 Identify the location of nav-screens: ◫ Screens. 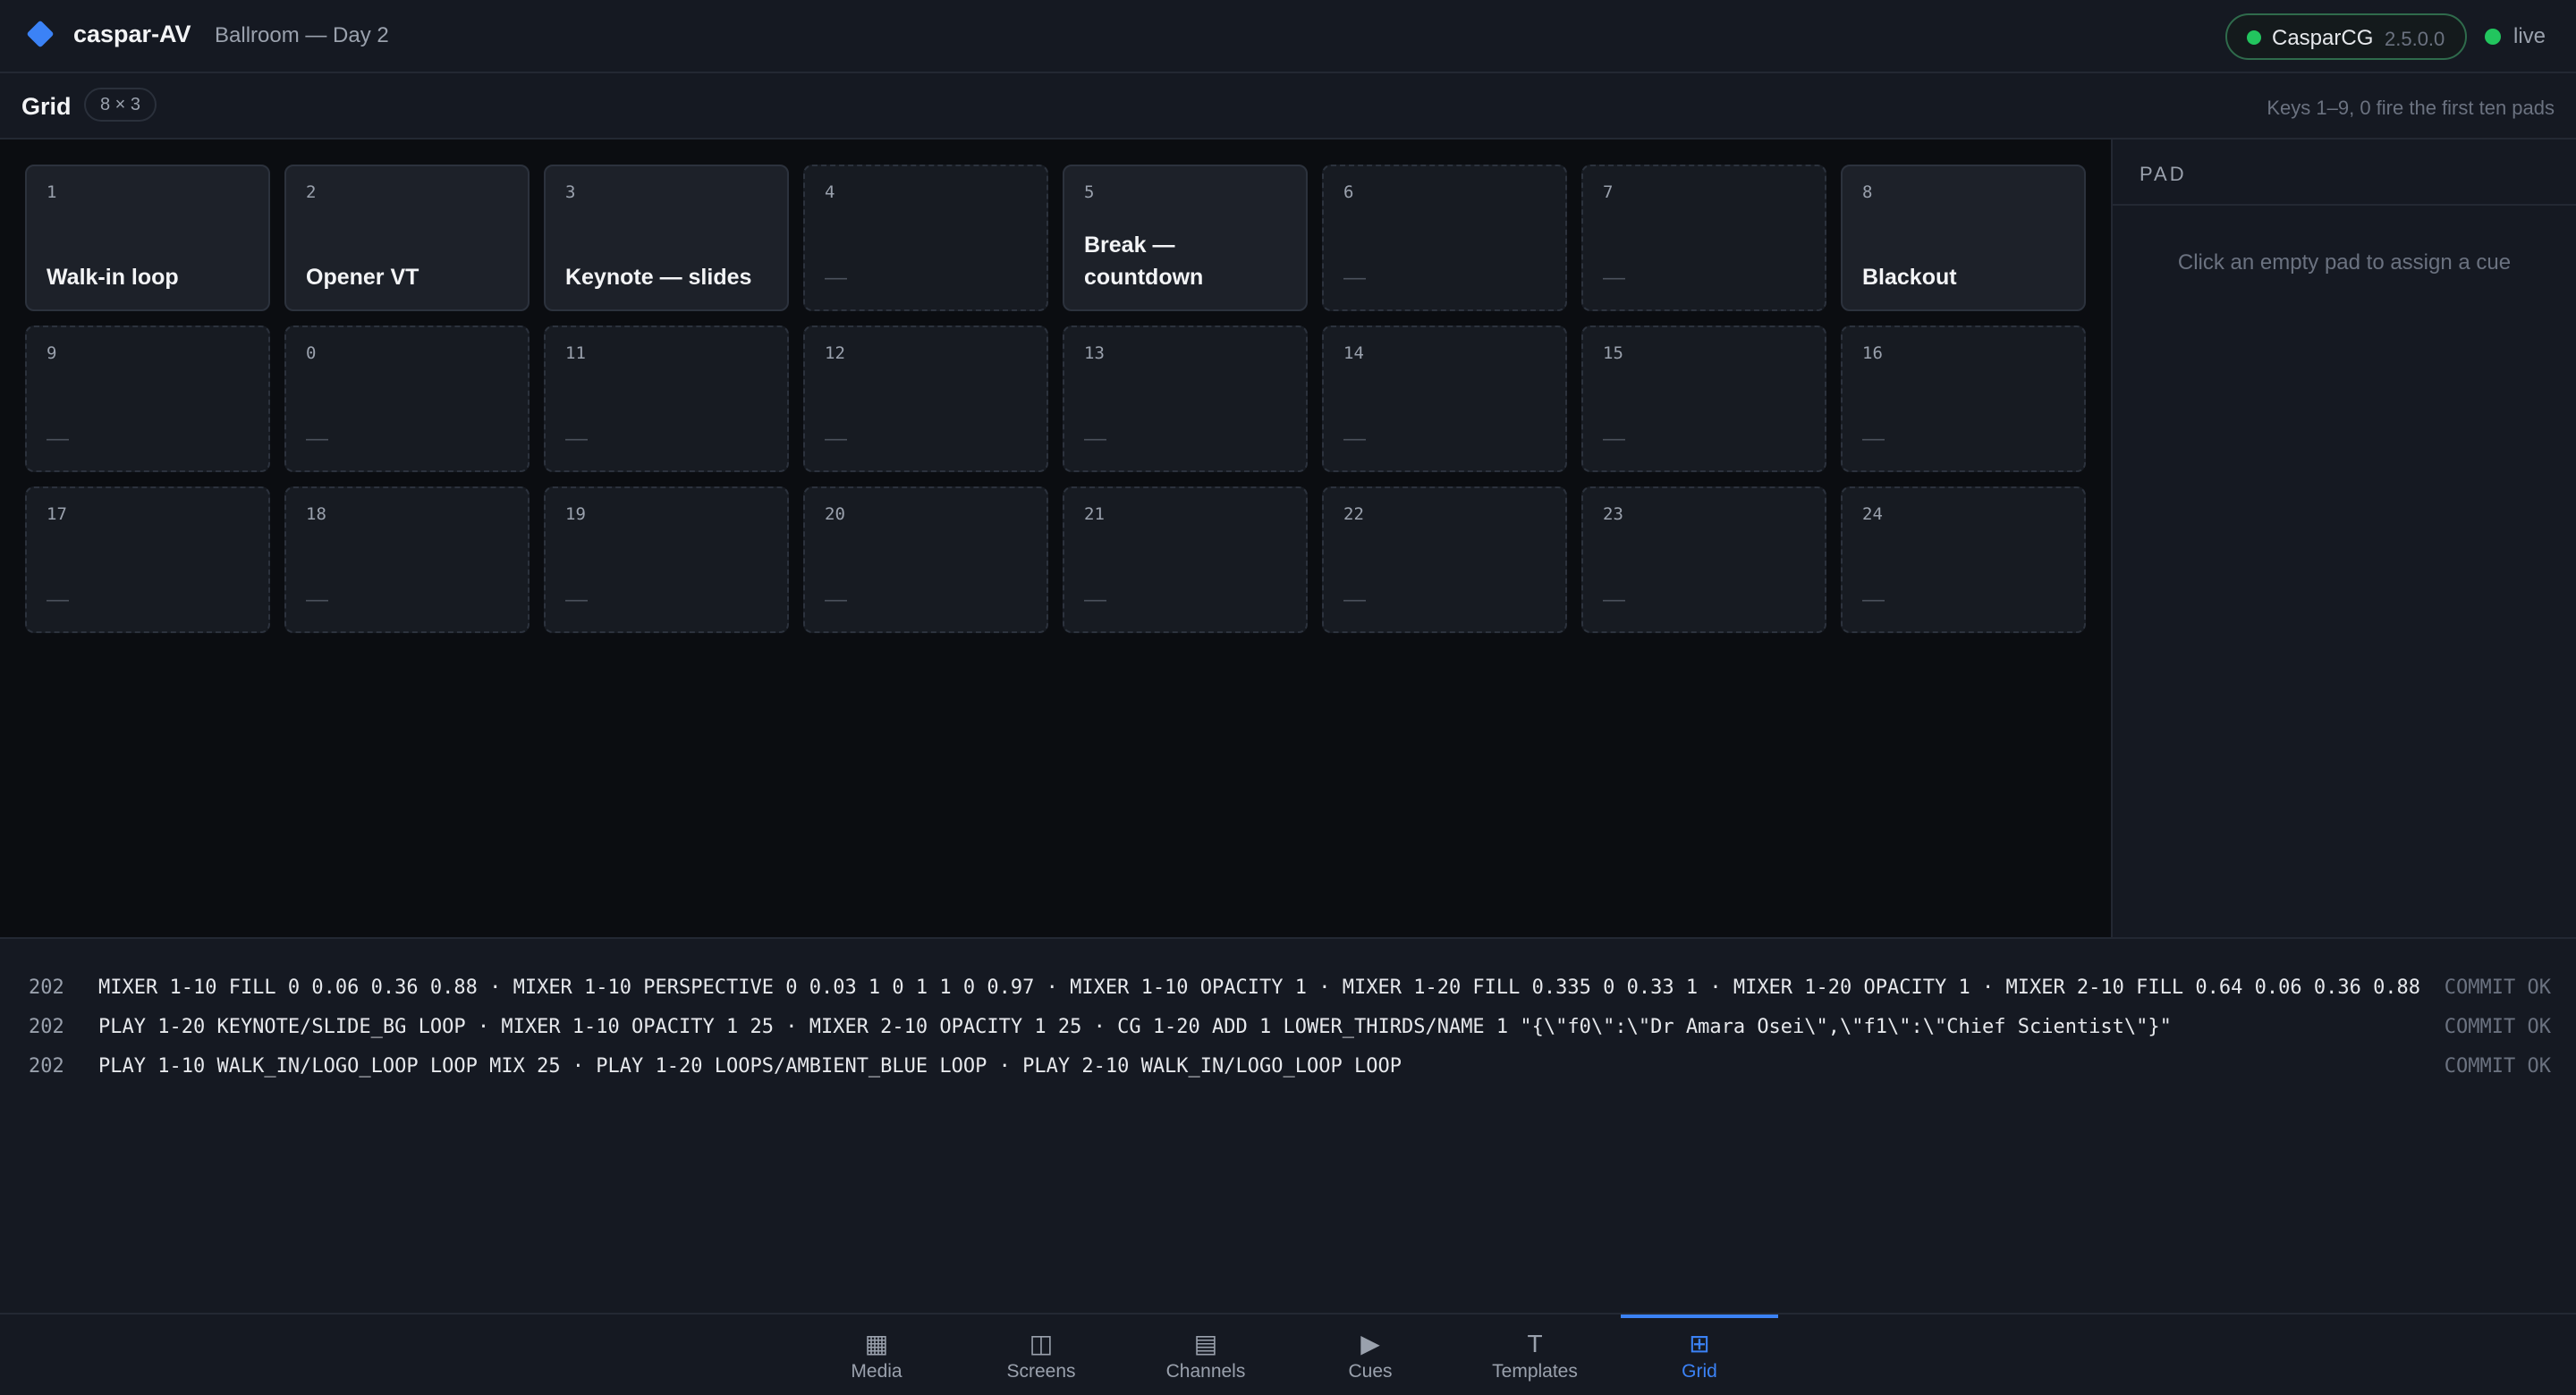
(1041, 1355).